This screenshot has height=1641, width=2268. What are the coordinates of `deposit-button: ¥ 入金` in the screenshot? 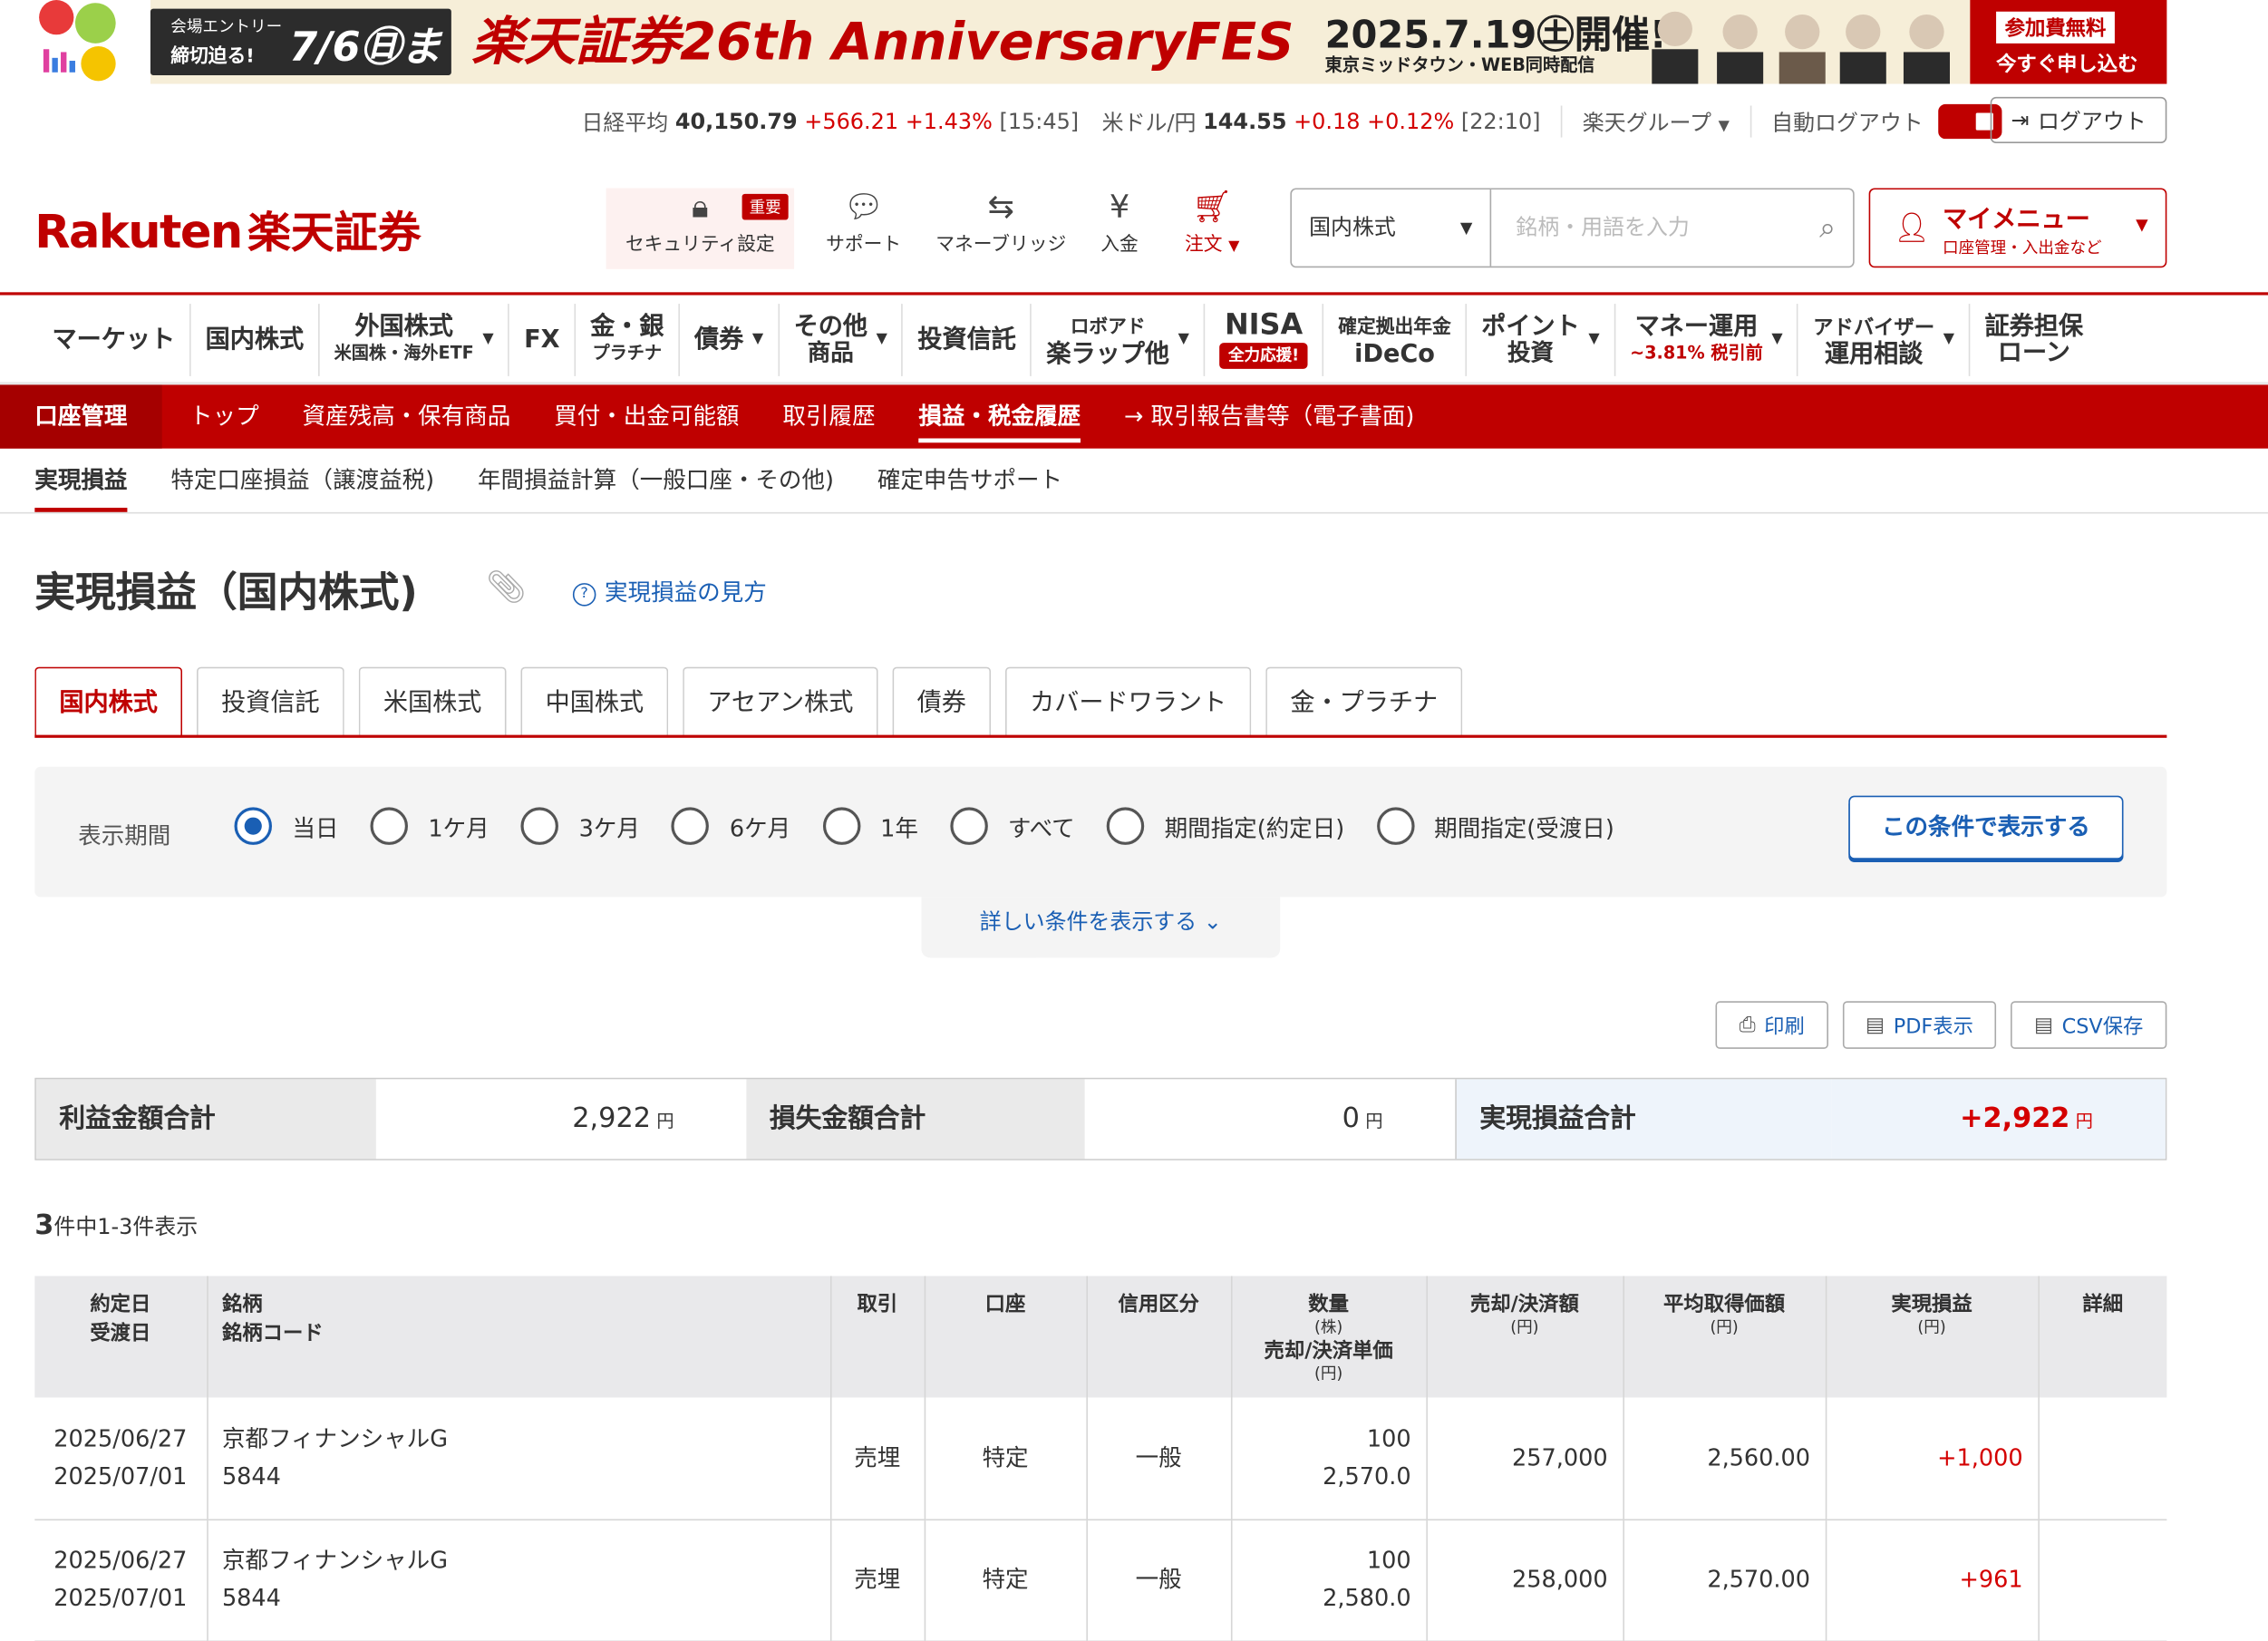 It's located at (1120, 228).